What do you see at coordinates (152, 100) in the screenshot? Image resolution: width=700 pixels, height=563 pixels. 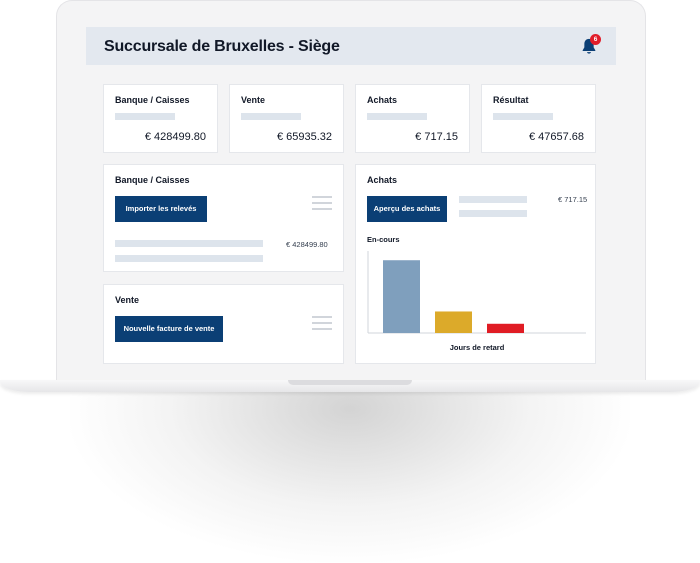 I see `kpi-label: Banque / Caisses` at bounding box center [152, 100].